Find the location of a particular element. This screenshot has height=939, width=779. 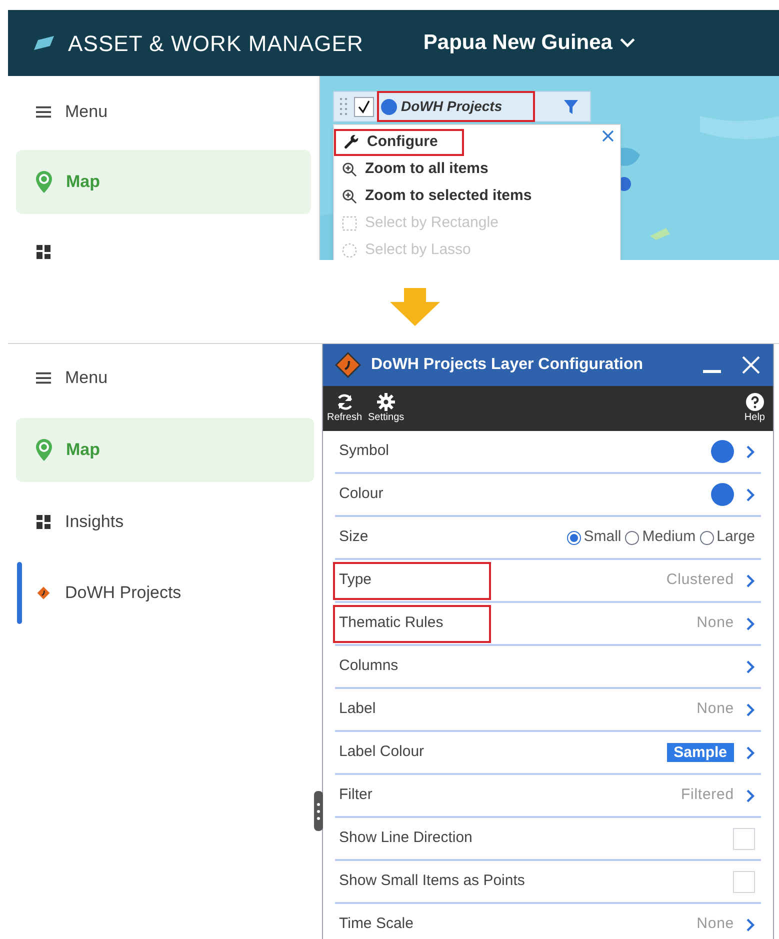

label-colour-sample: Sample is located at coordinates (700, 752).